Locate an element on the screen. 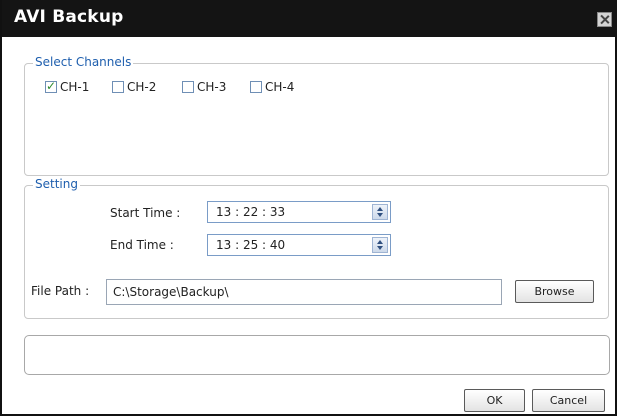 The height and width of the screenshot is (416, 617). channel-checkbox-ch3: CH-3 is located at coordinates (204, 87).